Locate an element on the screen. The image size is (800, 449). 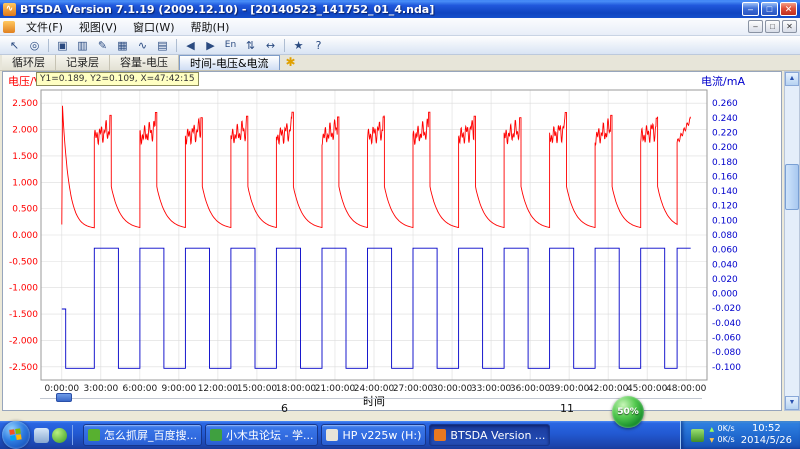
horizontal-scroll-track is located at coordinates (371, 398).